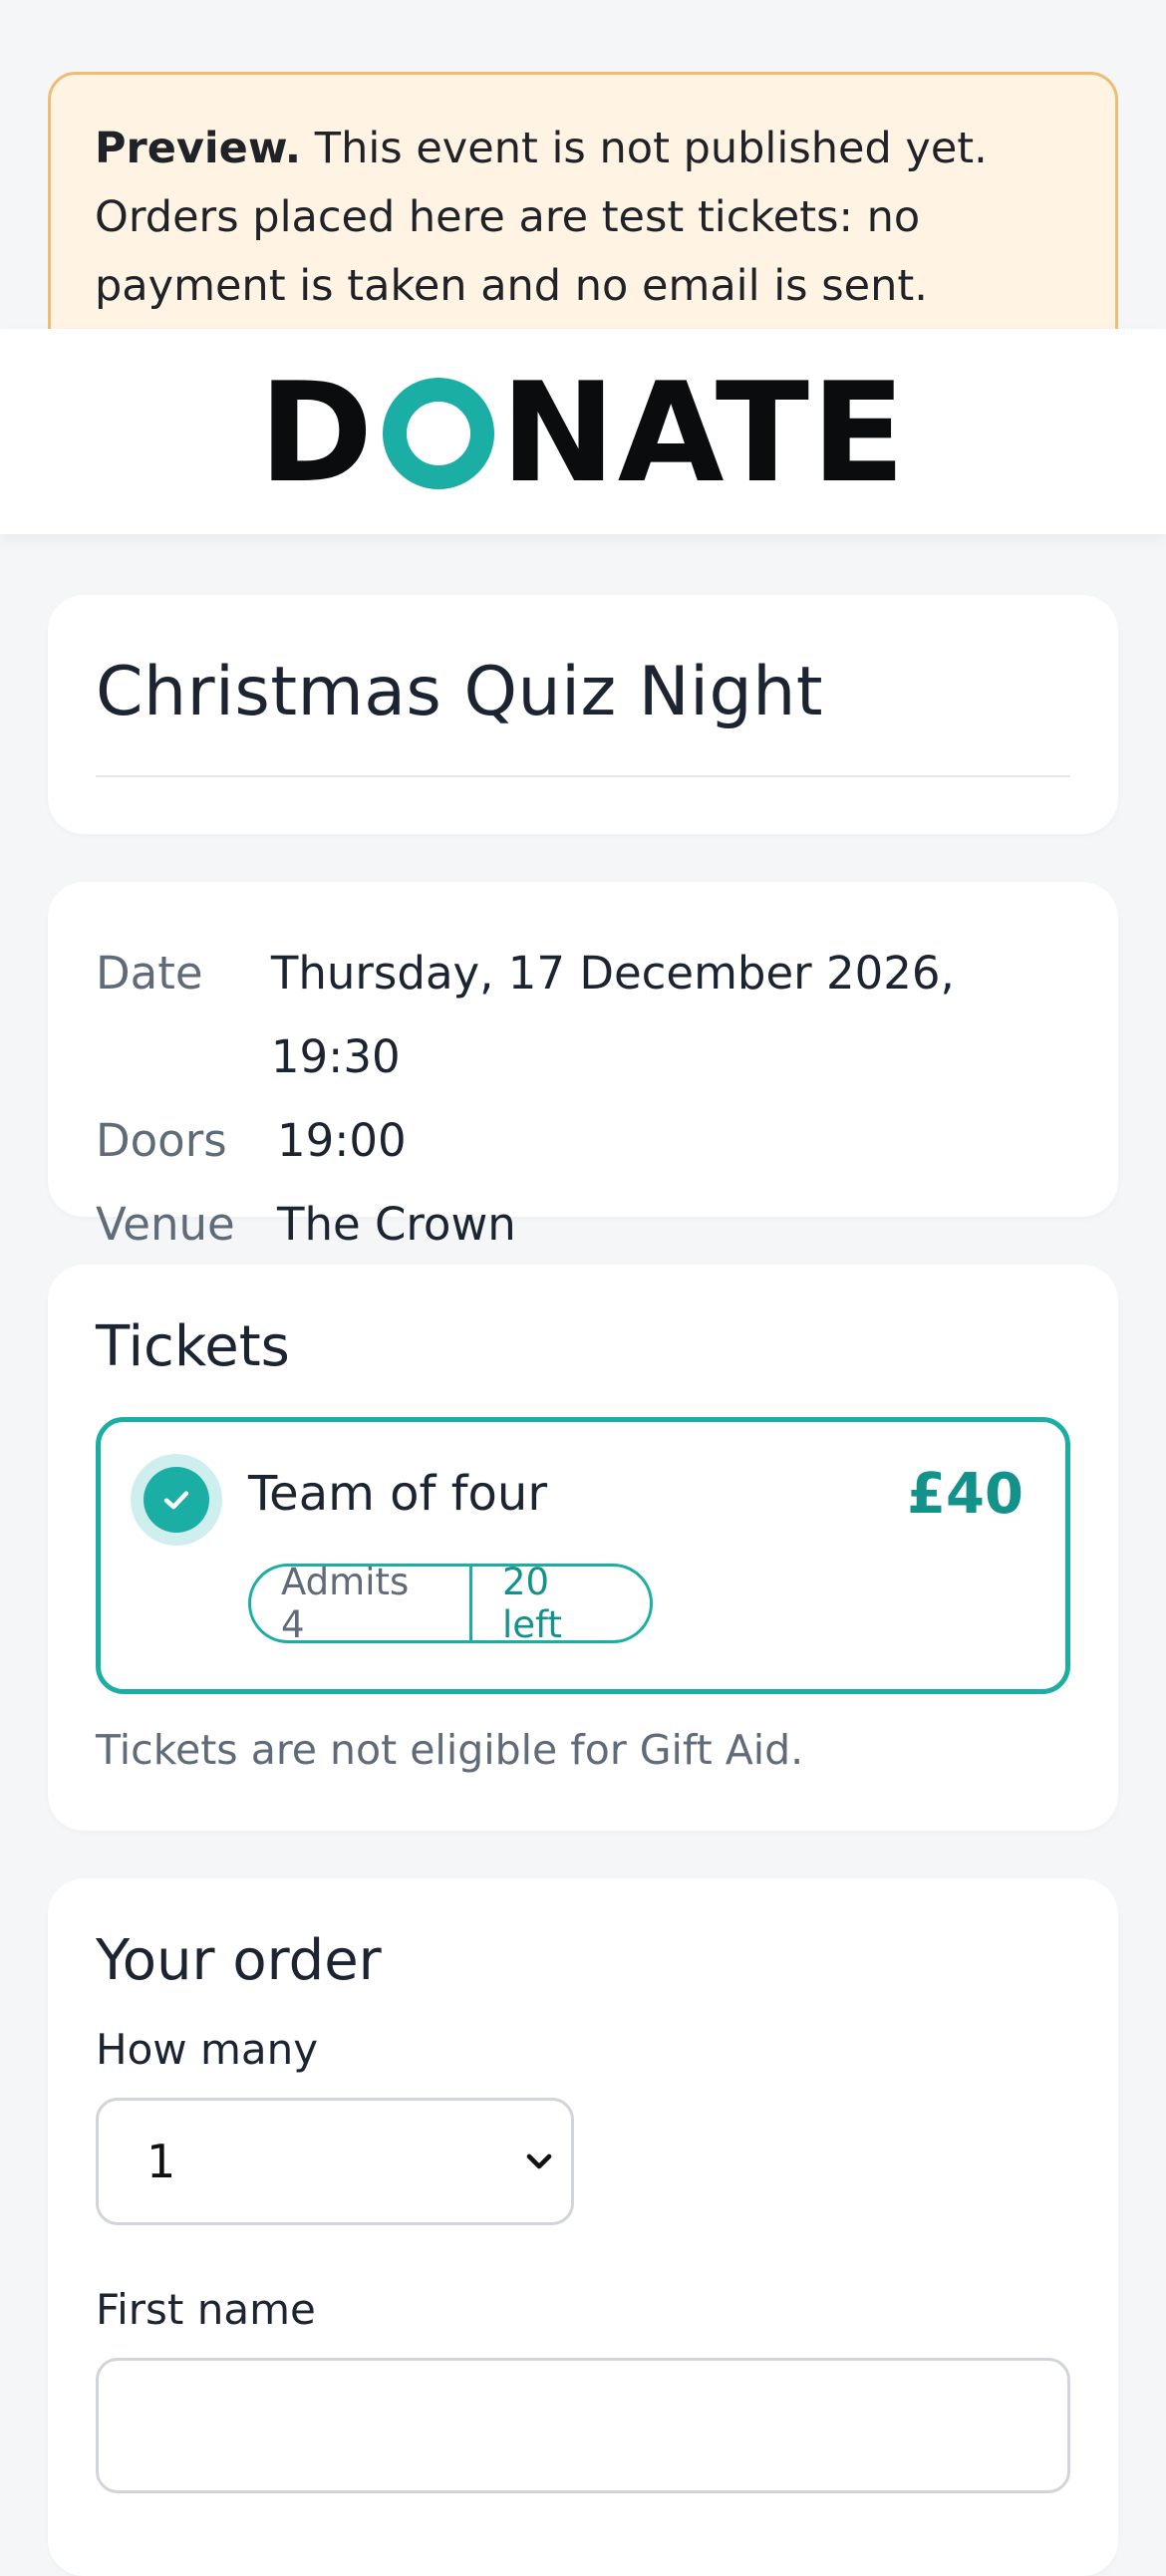 This screenshot has height=2576, width=1166. Describe the element at coordinates (162, 1140) in the screenshot. I see `detail-key: Doors` at that location.